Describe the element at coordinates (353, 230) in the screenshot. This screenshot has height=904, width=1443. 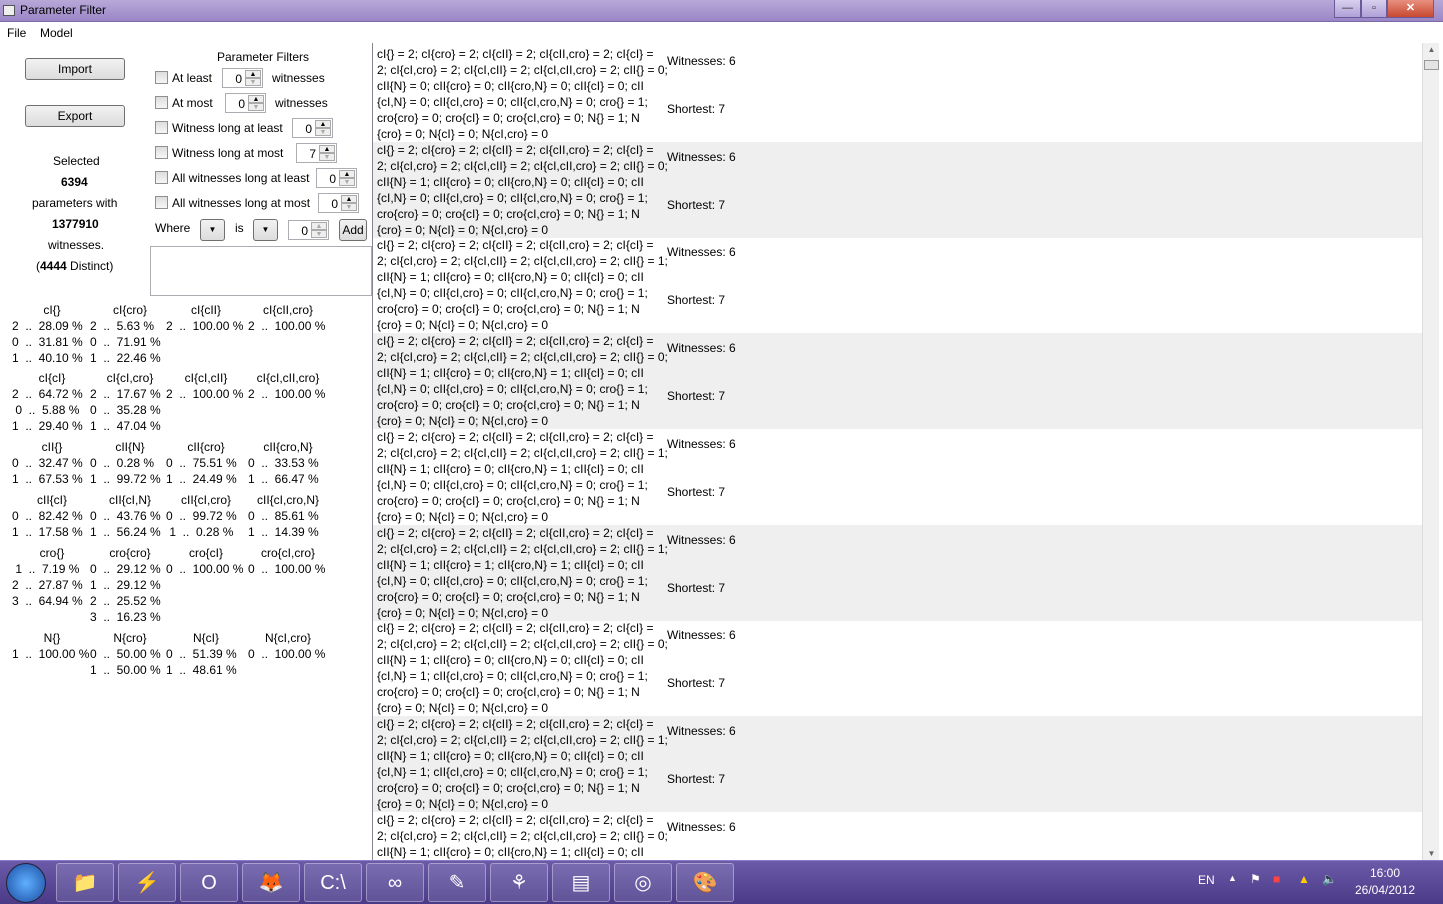
I see `add-filter-button: Add` at that location.